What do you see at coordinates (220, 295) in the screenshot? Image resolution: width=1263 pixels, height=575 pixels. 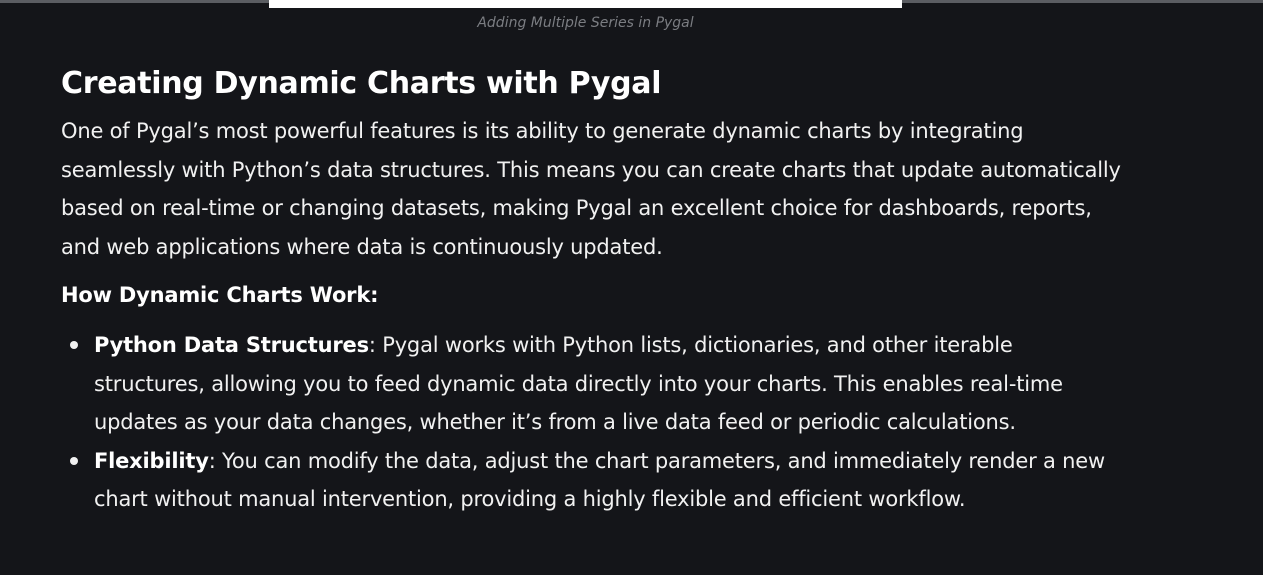 I see `subsection-heading: How Dynamic Charts Work:` at bounding box center [220, 295].